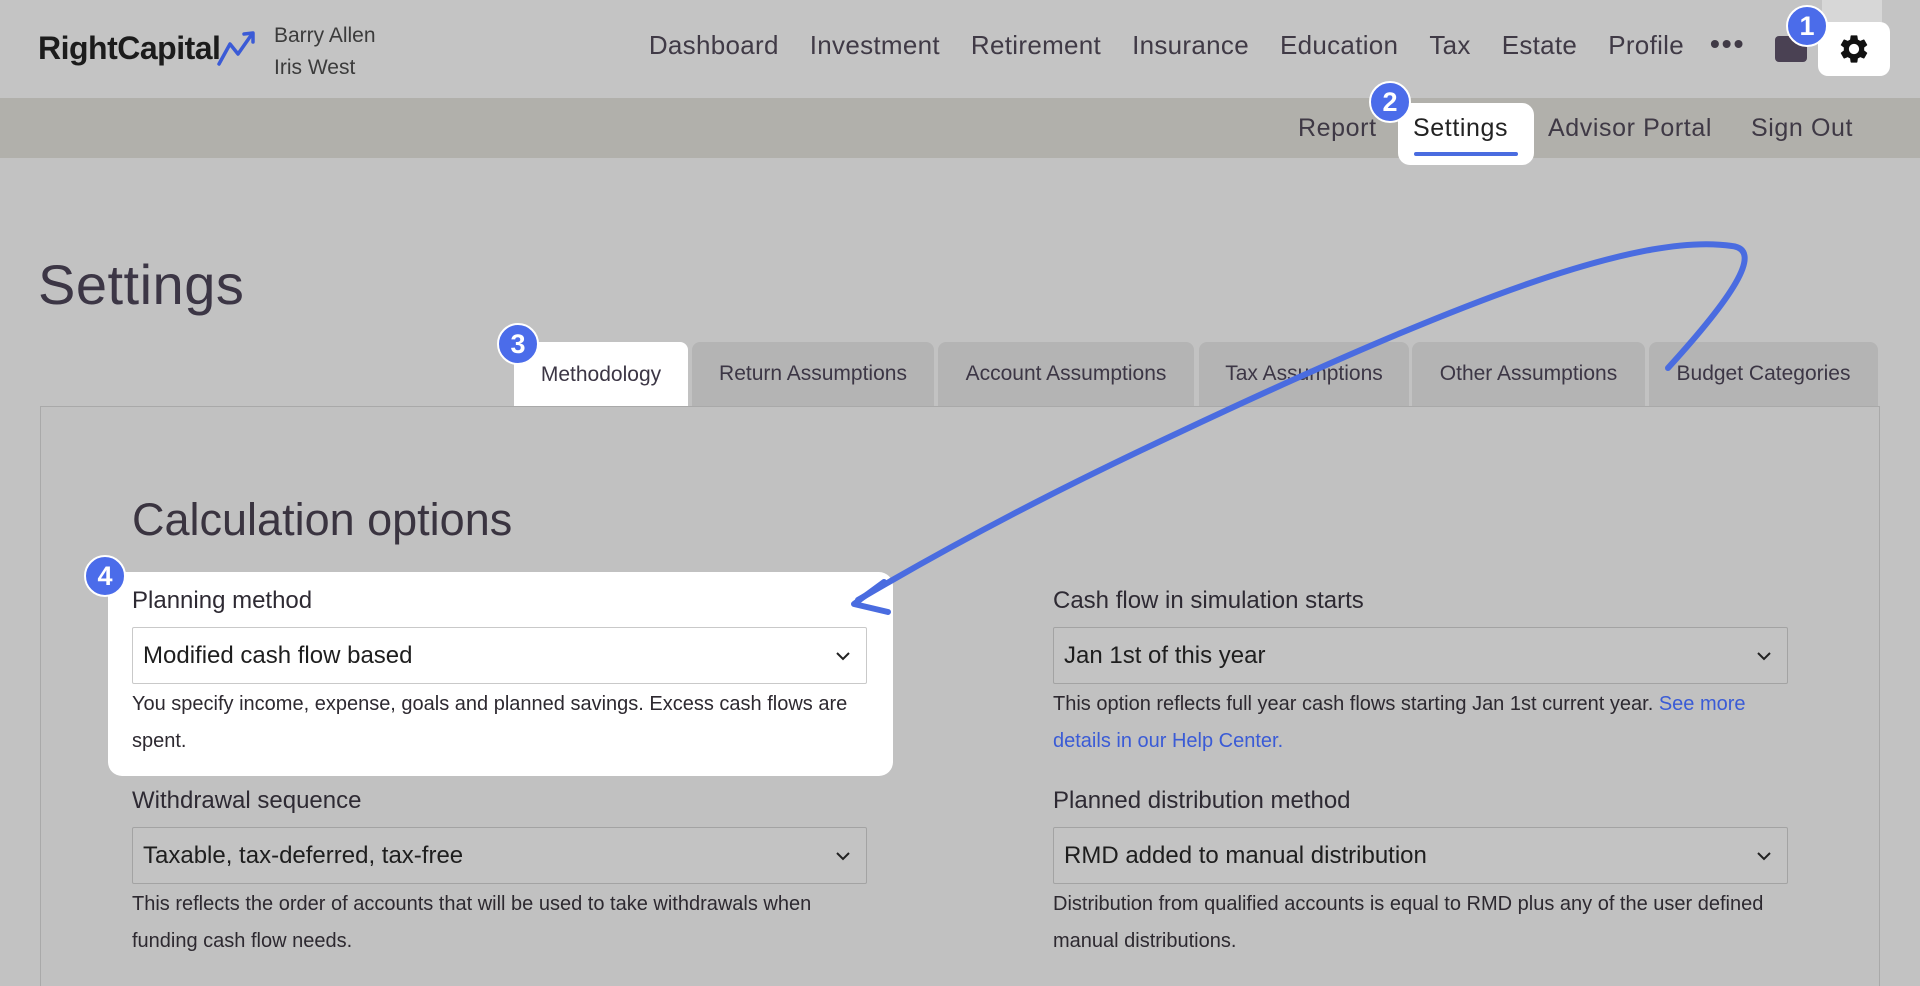 The image size is (1920, 986). What do you see at coordinates (129, 48) in the screenshot?
I see `brand-logo: RightCapital` at bounding box center [129, 48].